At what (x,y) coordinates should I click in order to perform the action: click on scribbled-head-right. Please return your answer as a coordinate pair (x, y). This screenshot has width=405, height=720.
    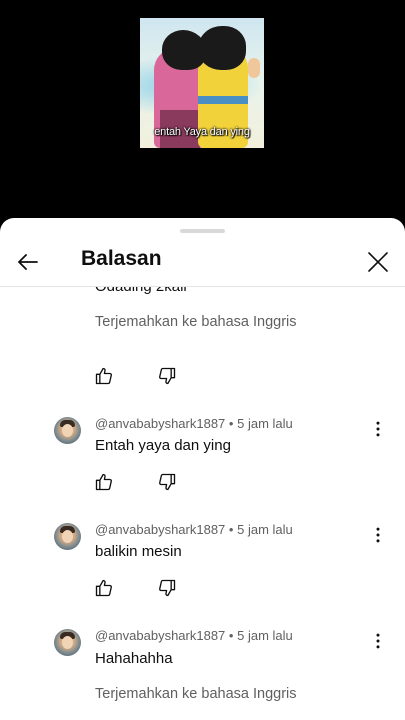
    Looking at the image, I should click on (222, 48).